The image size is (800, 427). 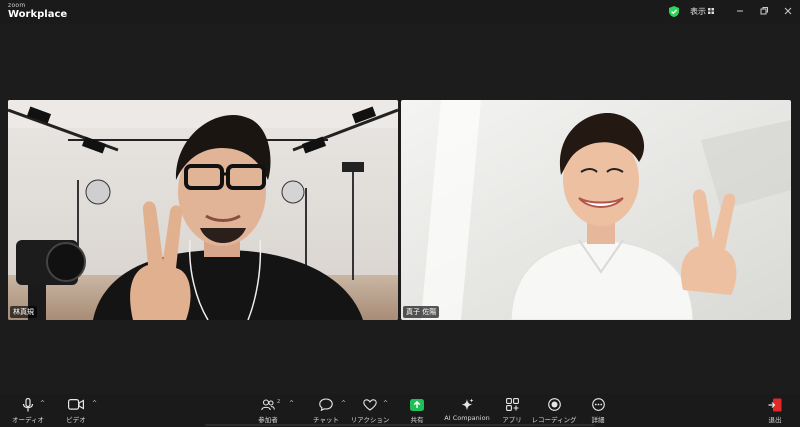 I want to click on heart-icon, so click(x=370, y=404).